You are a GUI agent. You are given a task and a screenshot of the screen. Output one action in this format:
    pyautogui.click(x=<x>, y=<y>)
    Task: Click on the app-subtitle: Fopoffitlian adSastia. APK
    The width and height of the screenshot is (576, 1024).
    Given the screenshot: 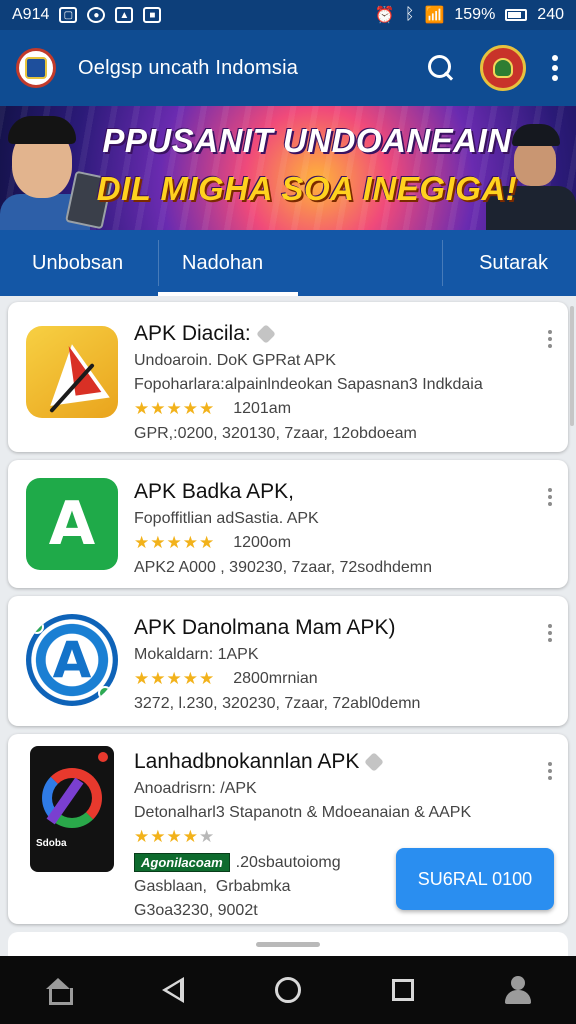 What is the action you would take?
    pyautogui.click(x=226, y=518)
    